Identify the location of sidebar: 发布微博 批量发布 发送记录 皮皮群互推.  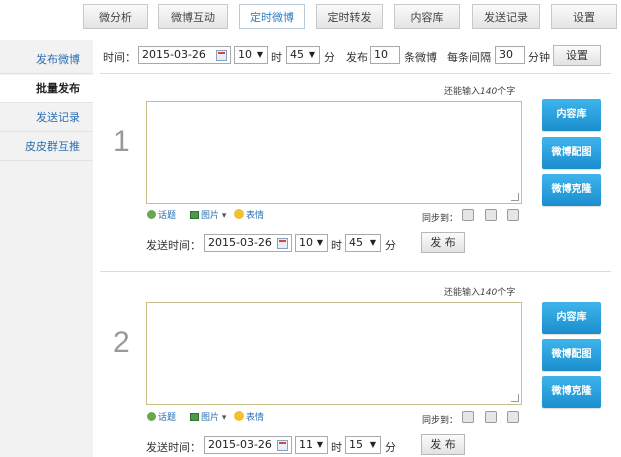
(46, 248).